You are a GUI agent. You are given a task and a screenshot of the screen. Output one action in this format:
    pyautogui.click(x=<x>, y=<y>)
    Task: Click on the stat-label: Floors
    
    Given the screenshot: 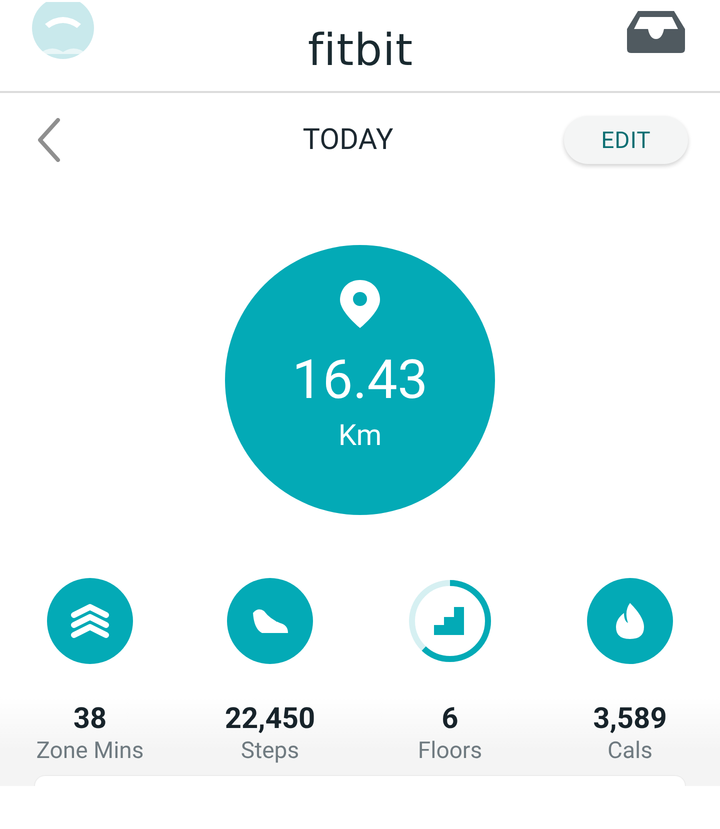 What is the action you would take?
    pyautogui.click(x=450, y=751)
    